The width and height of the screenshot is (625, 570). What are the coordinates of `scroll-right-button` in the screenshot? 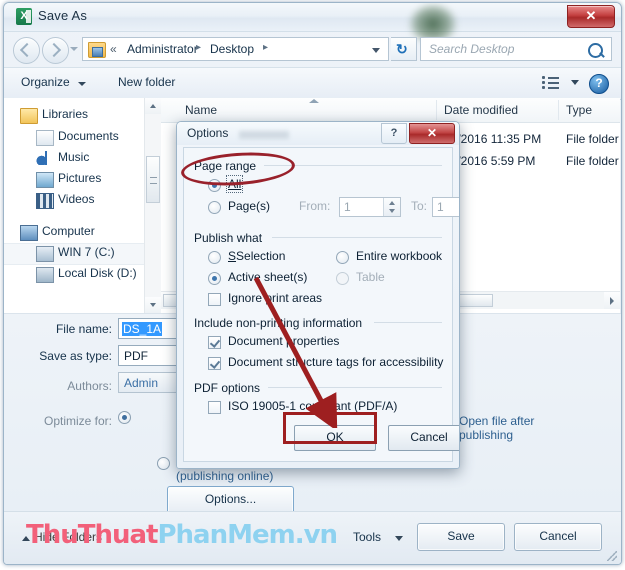 It's located at (612, 300).